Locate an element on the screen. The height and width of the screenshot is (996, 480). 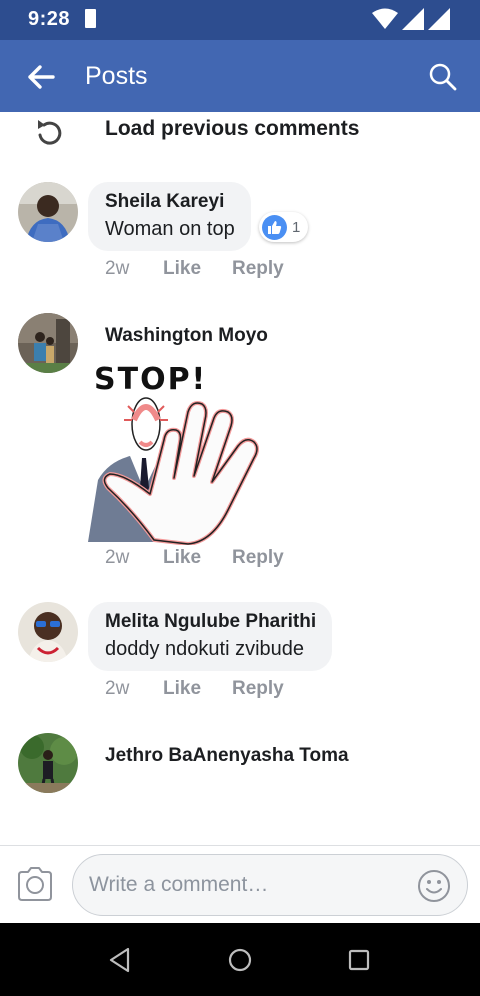
stop-sticker: STOP! is located at coordinates (178, 453).